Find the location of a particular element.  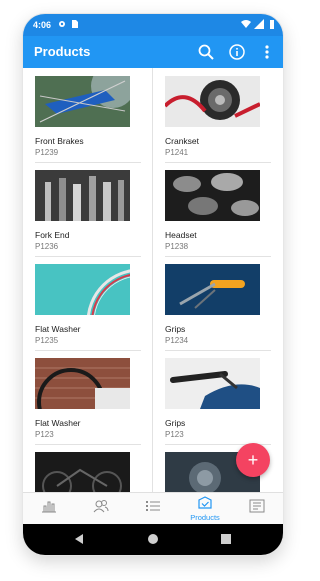

list-icon is located at coordinates (153, 506).